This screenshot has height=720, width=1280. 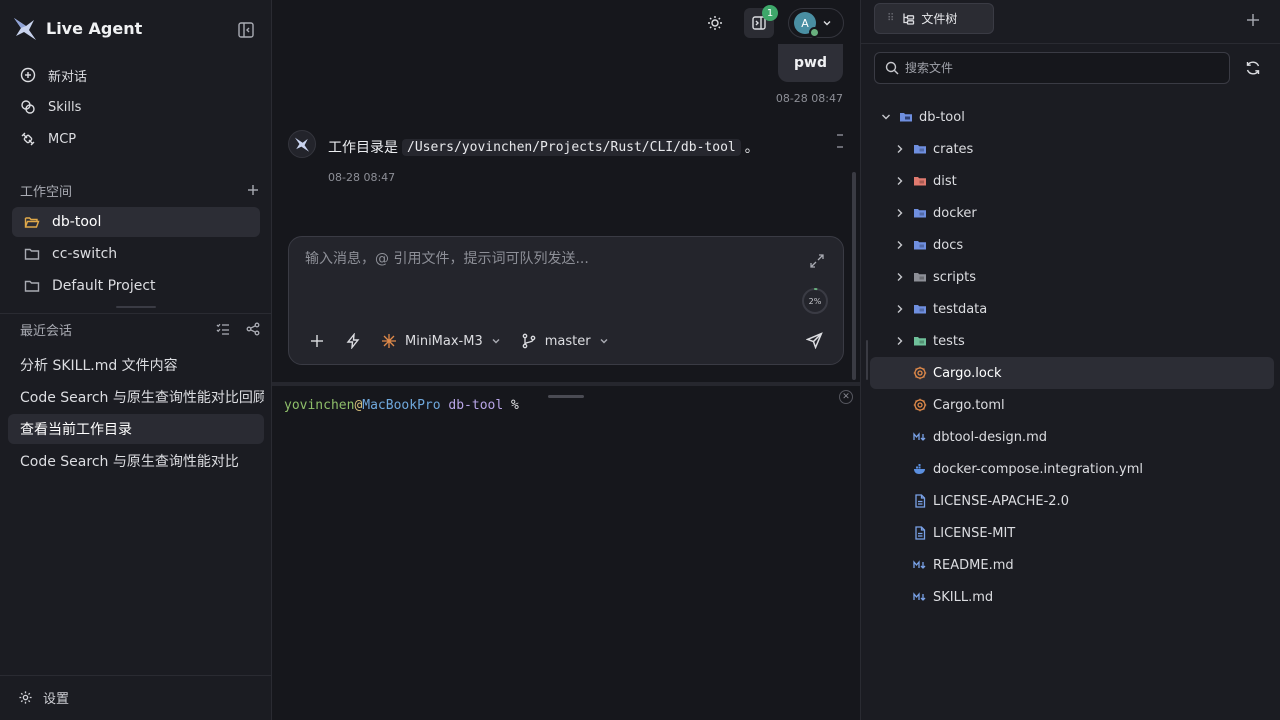 I want to click on workspace-title: 工作空间, so click(x=46, y=192).